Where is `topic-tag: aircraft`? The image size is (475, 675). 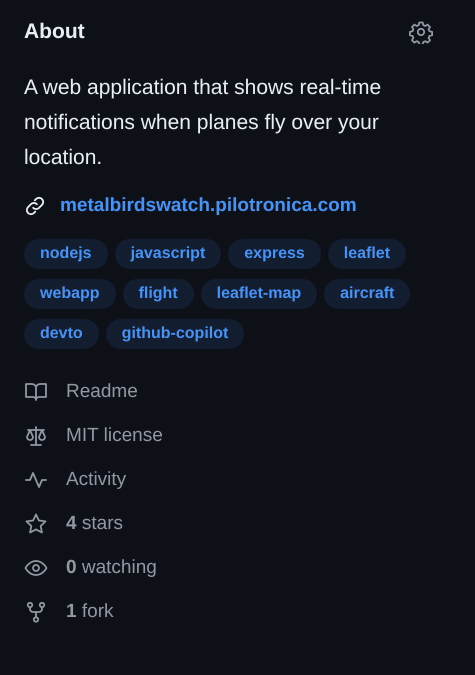 topic-tag: aircraft is located at coordinates (367, 294).